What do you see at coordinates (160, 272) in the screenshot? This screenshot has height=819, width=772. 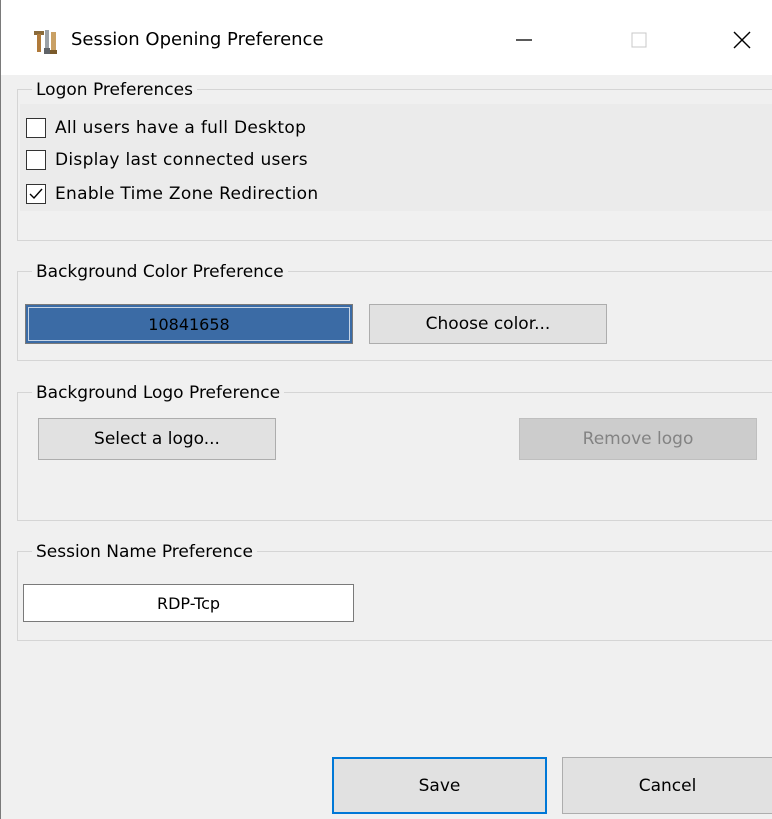 I see `background-color-legend: Background Color Preference` at bounding box center [160, 272].